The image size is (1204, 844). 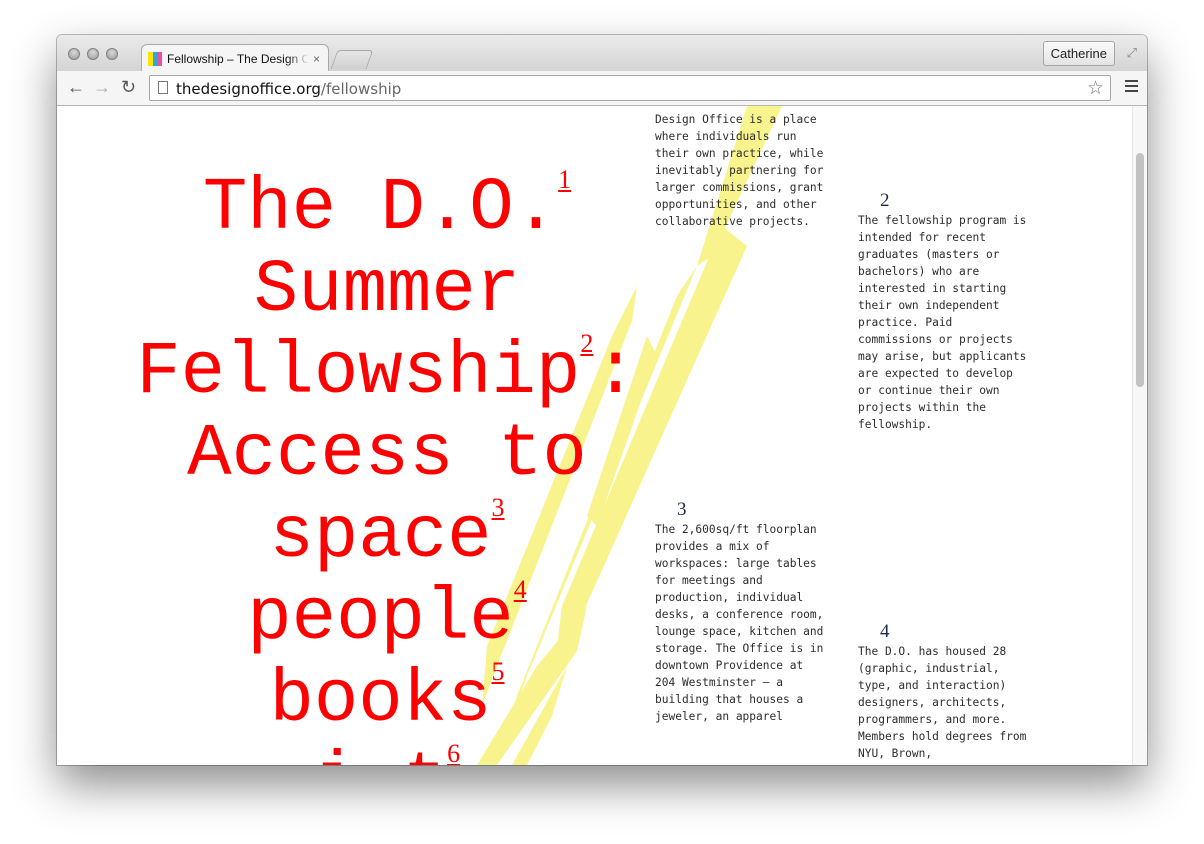 I want to click on new-tab-button, so click(x=352, y=59).